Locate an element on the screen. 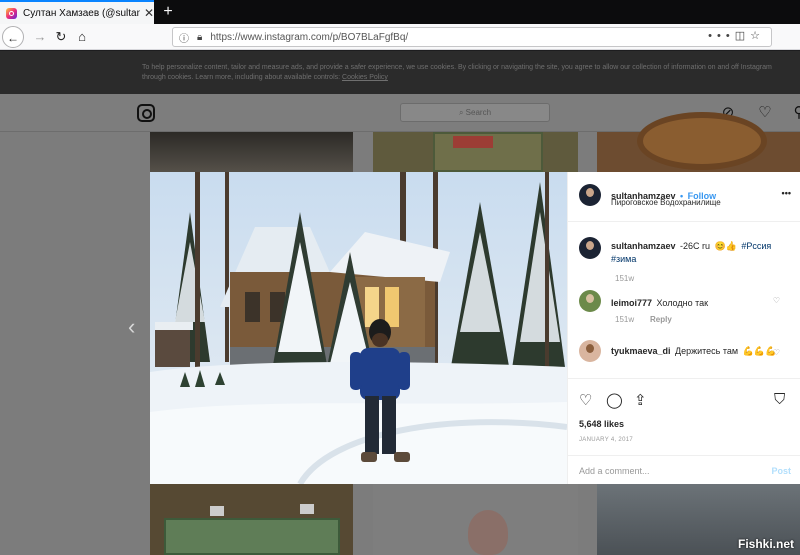  page-actions-more-icon: ••• is located at coordinates (721, 36).